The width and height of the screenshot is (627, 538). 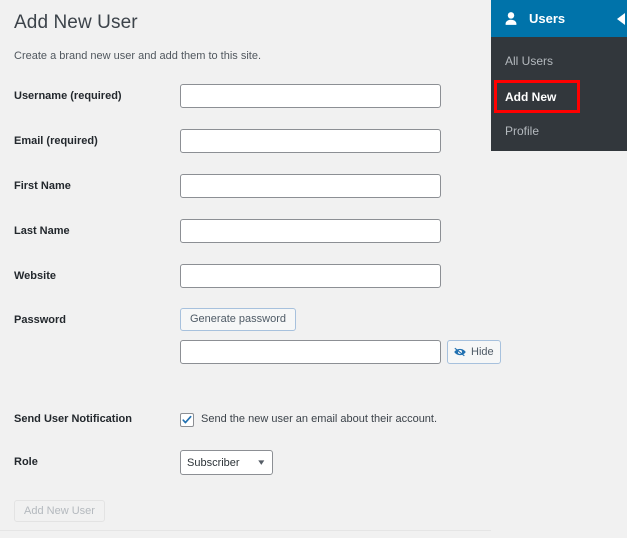 I want to click on collapse-left-arrow-icon, so click(x=619, y=19).